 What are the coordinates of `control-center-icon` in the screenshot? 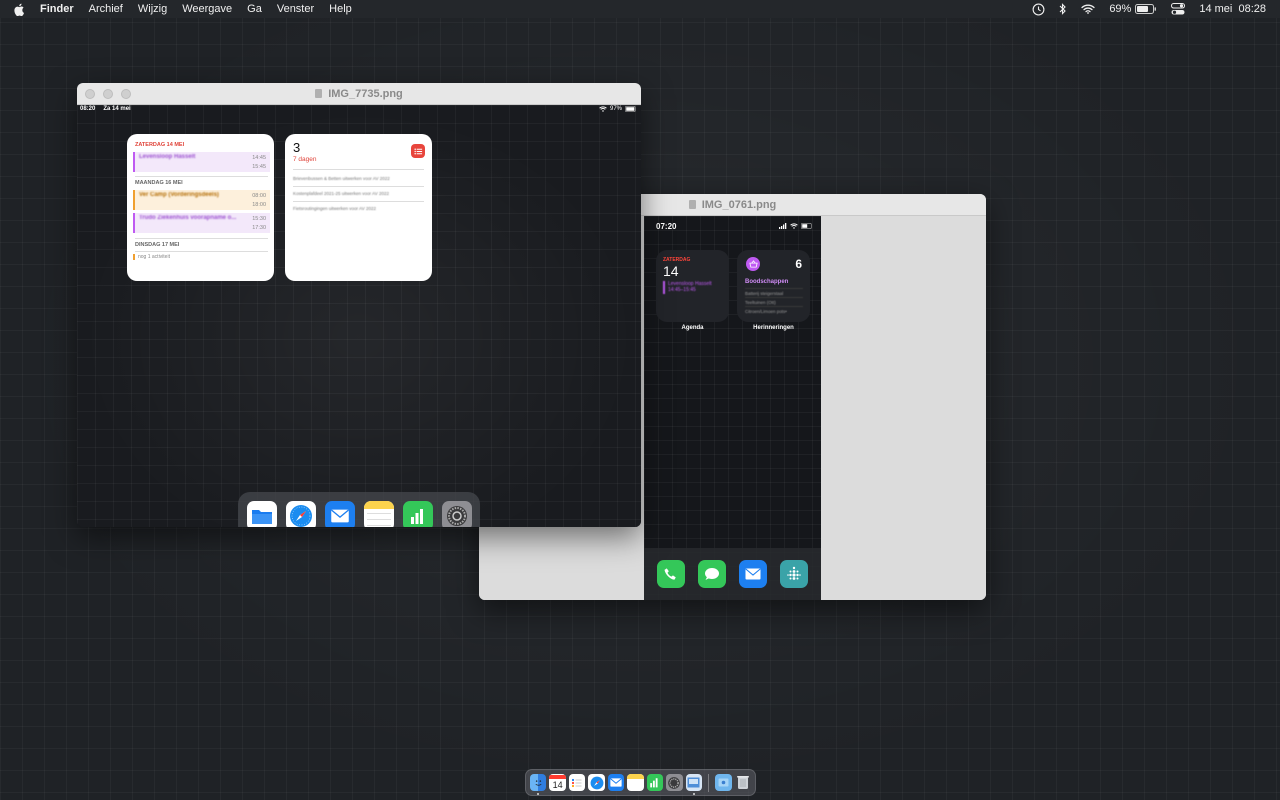 It's located at (1178, 9).